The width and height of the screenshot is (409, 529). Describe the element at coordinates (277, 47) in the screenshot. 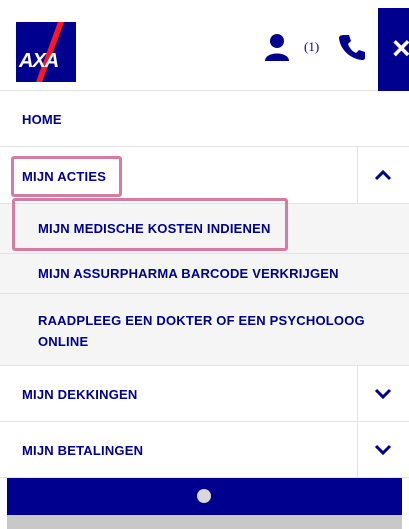

I see `user-icon` at that location.